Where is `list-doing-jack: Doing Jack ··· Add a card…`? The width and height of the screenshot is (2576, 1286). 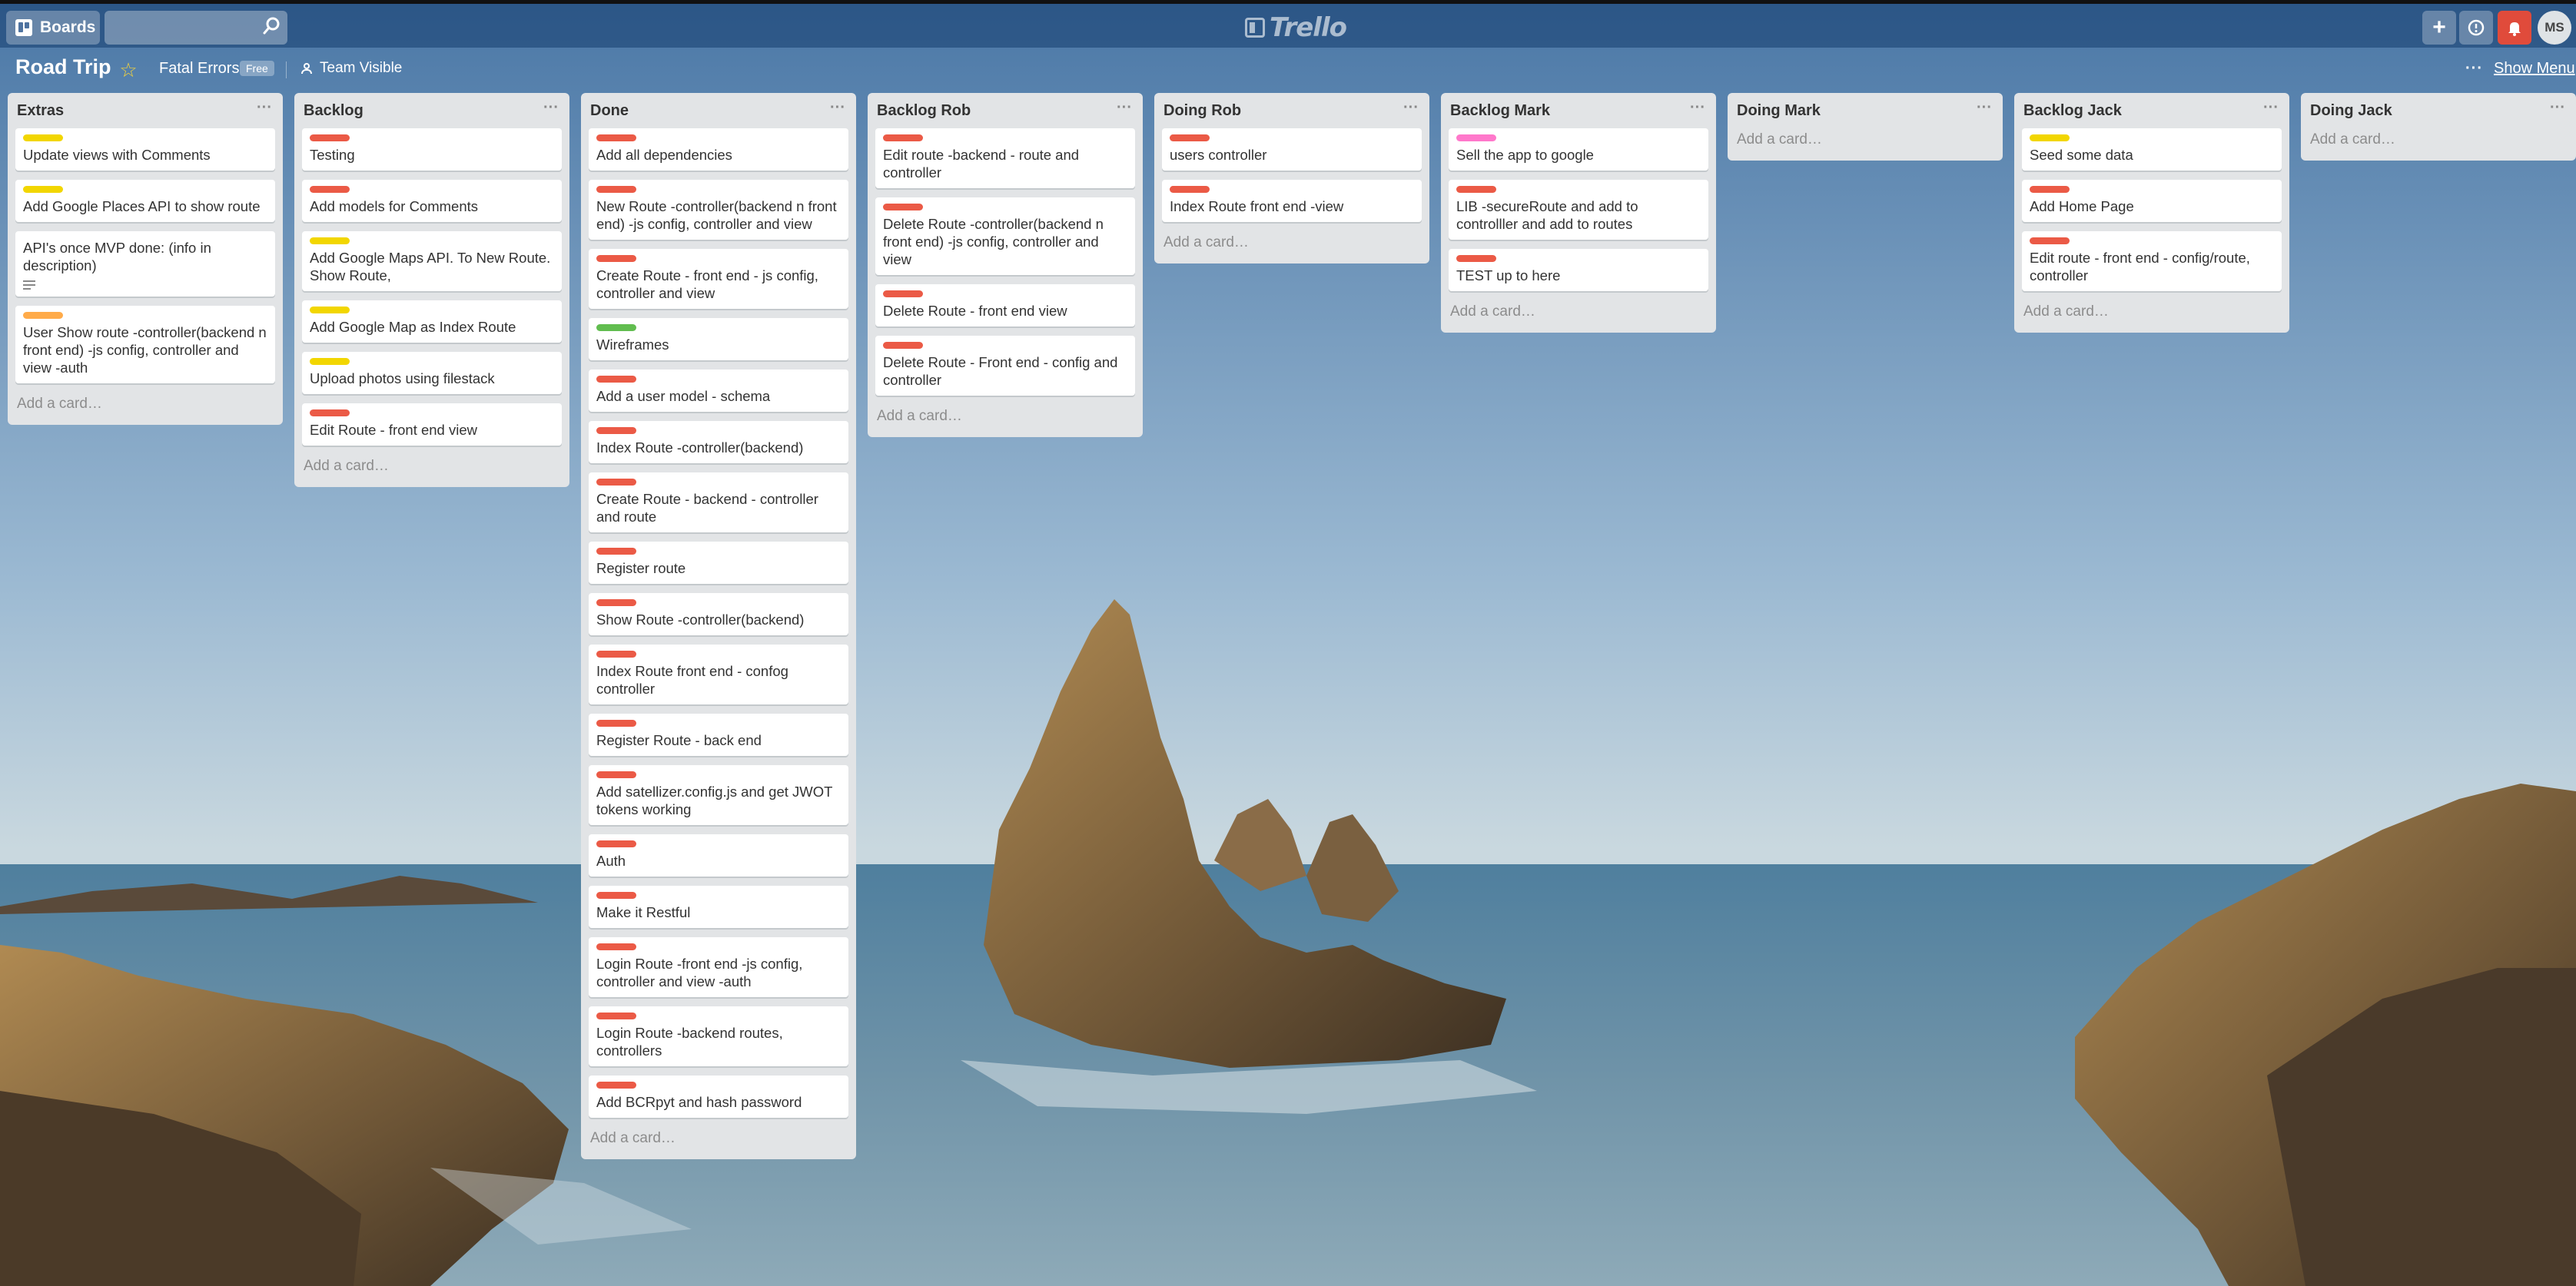
list-doing-jack: Doing Jack ··· Add a card… is located at coordinates (2438, 127).